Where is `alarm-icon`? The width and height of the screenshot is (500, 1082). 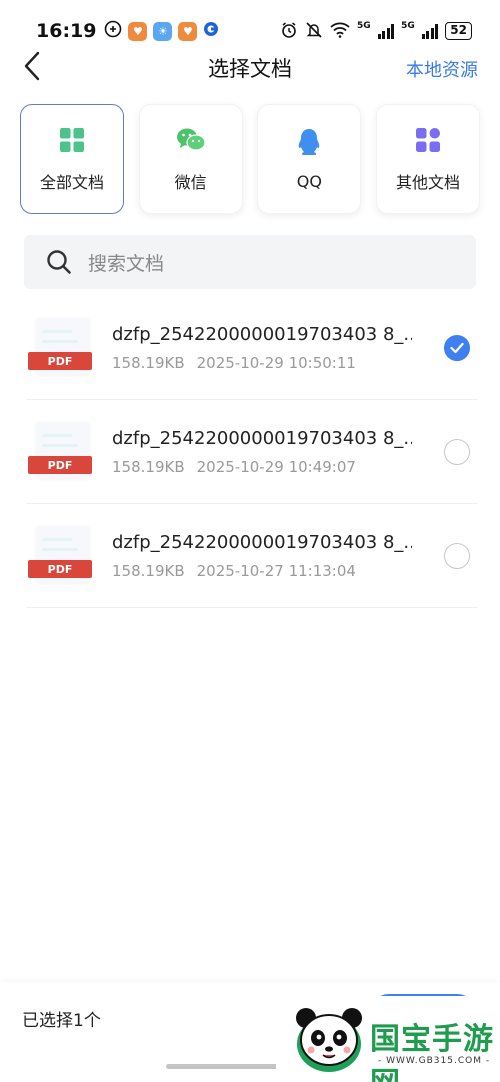 alarm-icon is located at coordinates (289, 31).